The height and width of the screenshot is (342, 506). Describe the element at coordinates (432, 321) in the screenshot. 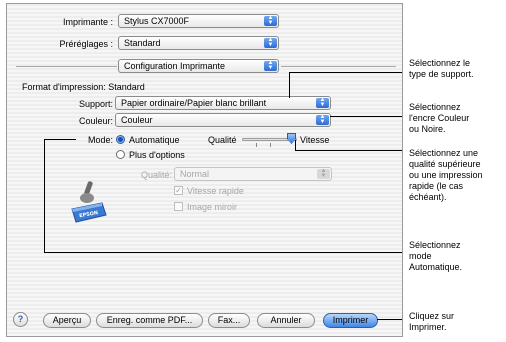

I see `callout-print: Cliquez sur Imprimer.` at that location.